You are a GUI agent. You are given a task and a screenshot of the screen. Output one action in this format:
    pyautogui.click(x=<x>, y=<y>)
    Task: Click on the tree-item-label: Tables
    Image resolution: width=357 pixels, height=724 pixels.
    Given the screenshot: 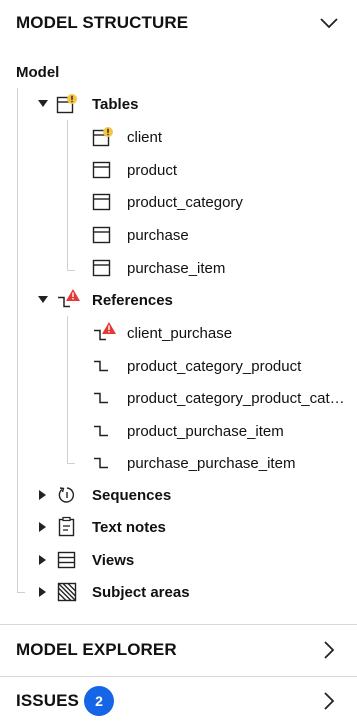 What is the action you would take?
    pyautogui.click(x=115, y=104)
    